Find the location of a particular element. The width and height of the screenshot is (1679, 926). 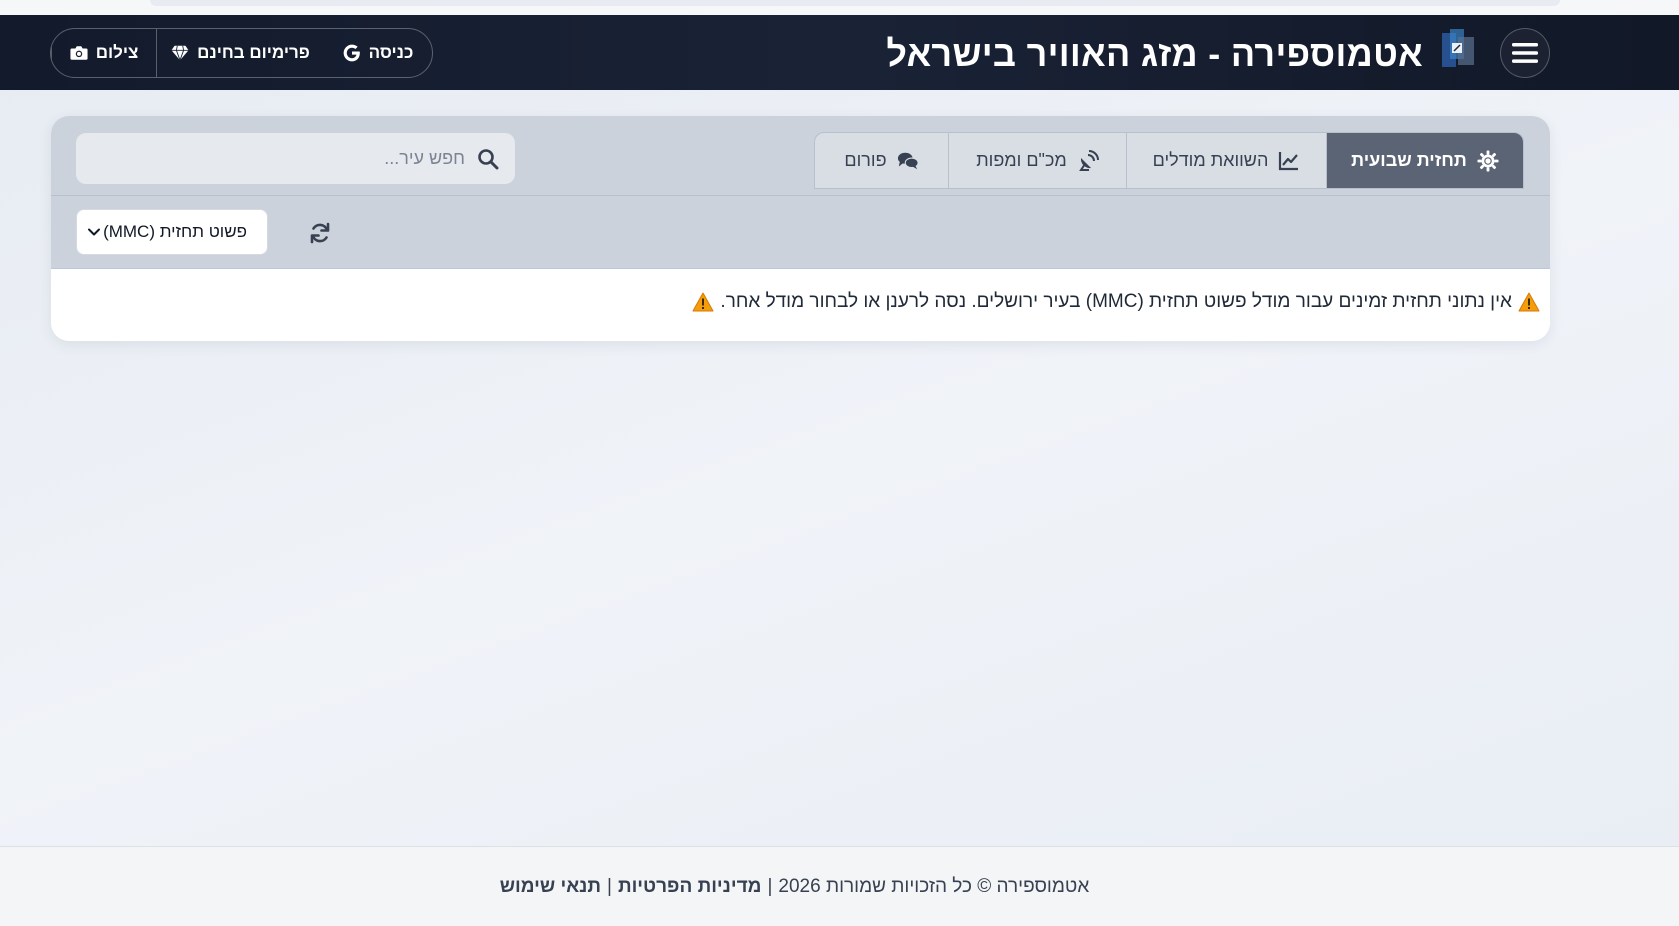

model-select-value: פשוט תחזית (MMC) is located at coordinates (175, 231).